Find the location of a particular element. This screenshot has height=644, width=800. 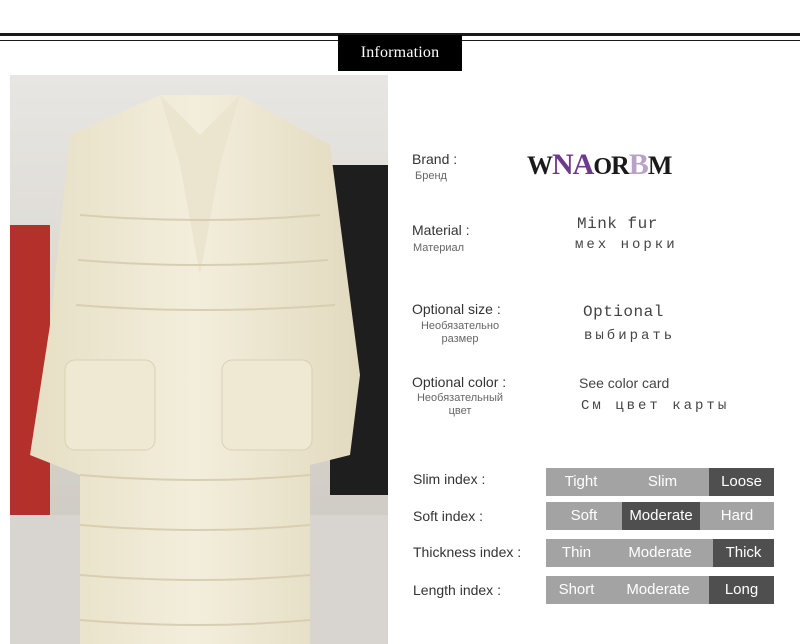

thickness-index-label: Thickness index : is located at coordinates (467, 552).